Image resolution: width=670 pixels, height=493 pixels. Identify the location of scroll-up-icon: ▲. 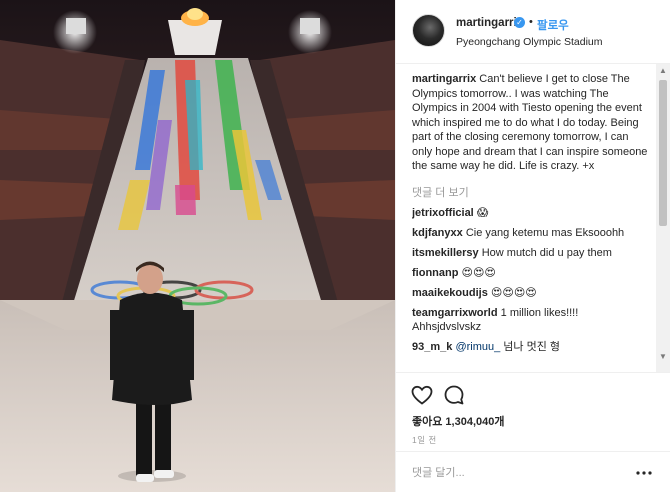
(663, 71).